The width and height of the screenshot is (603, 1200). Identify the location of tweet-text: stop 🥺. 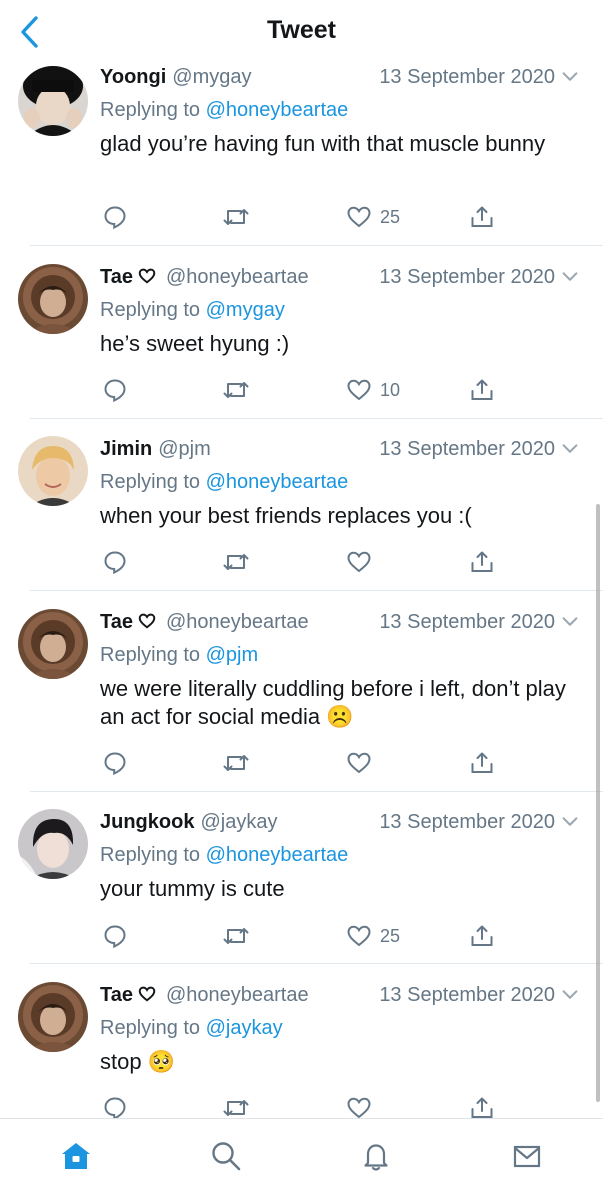
(138, 1061).